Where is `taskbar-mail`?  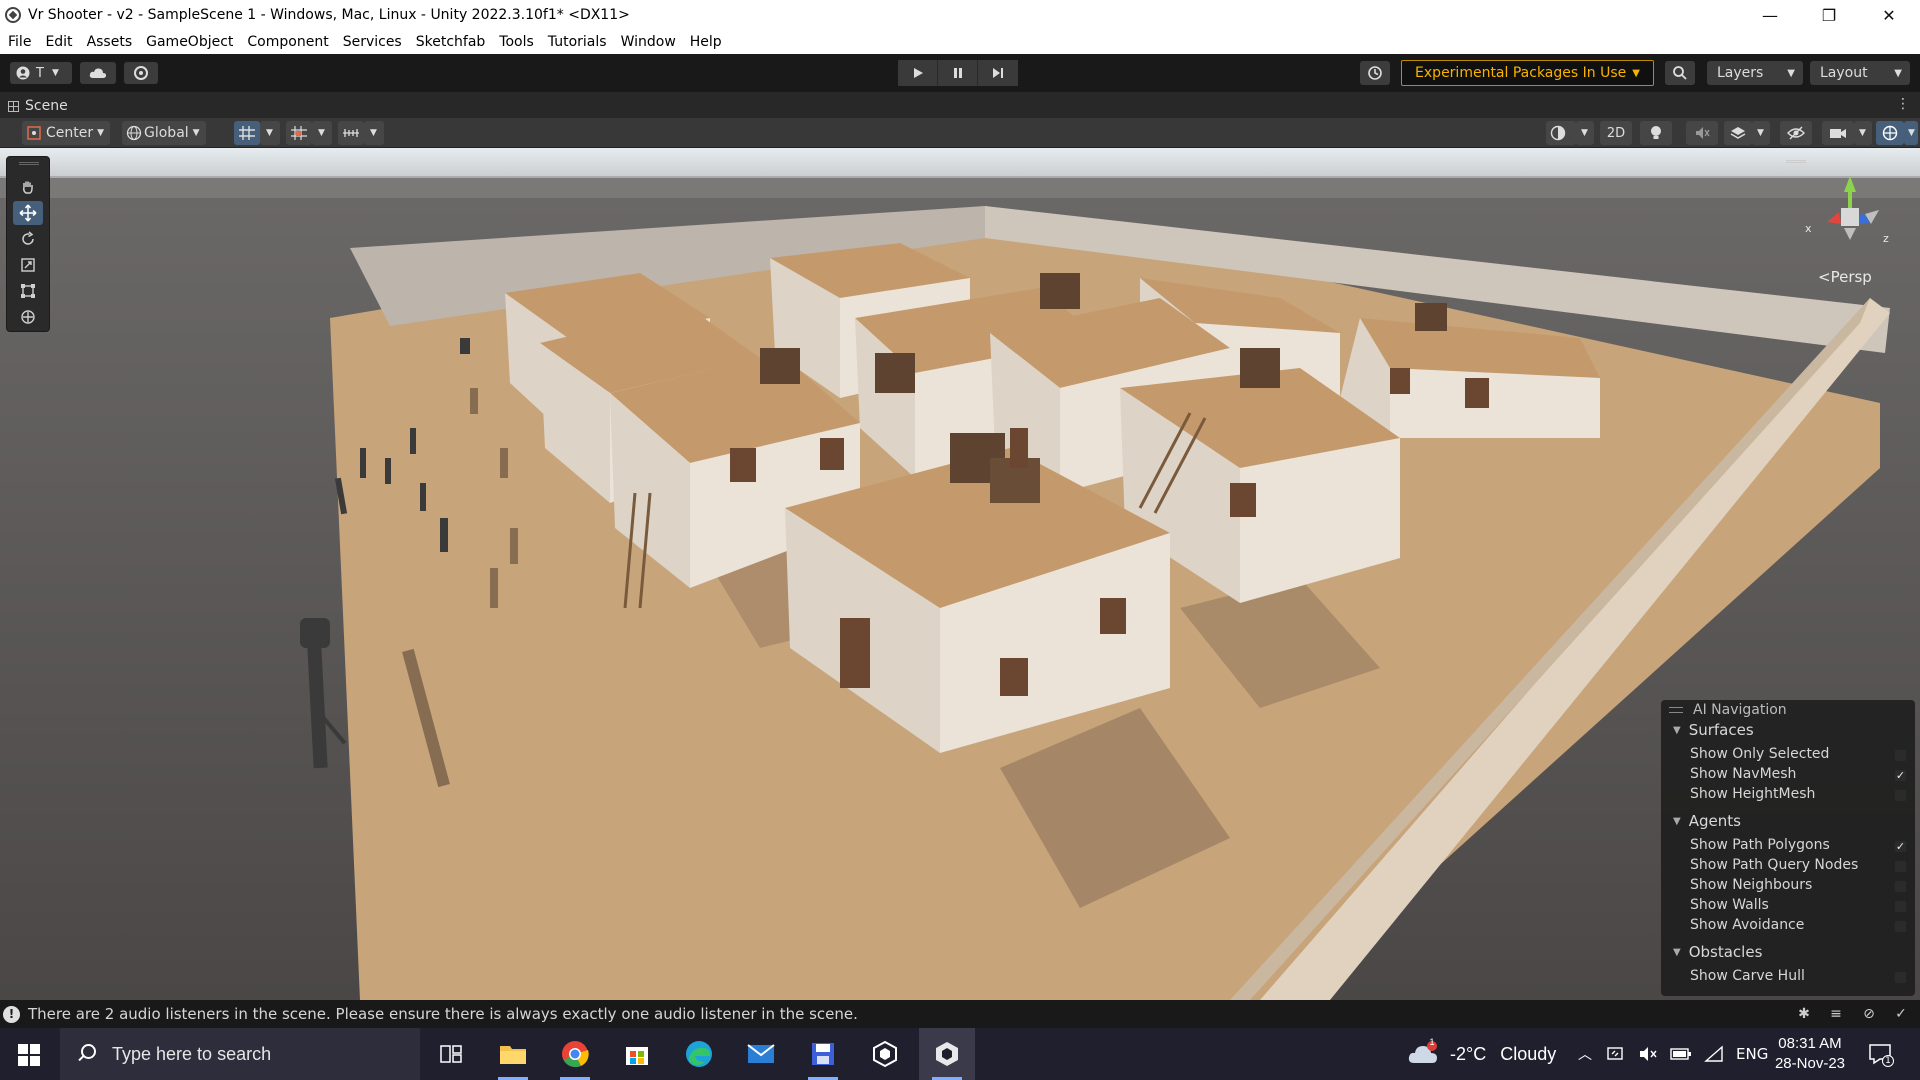 taskbar-mail is located at coordinates (761, 1054).